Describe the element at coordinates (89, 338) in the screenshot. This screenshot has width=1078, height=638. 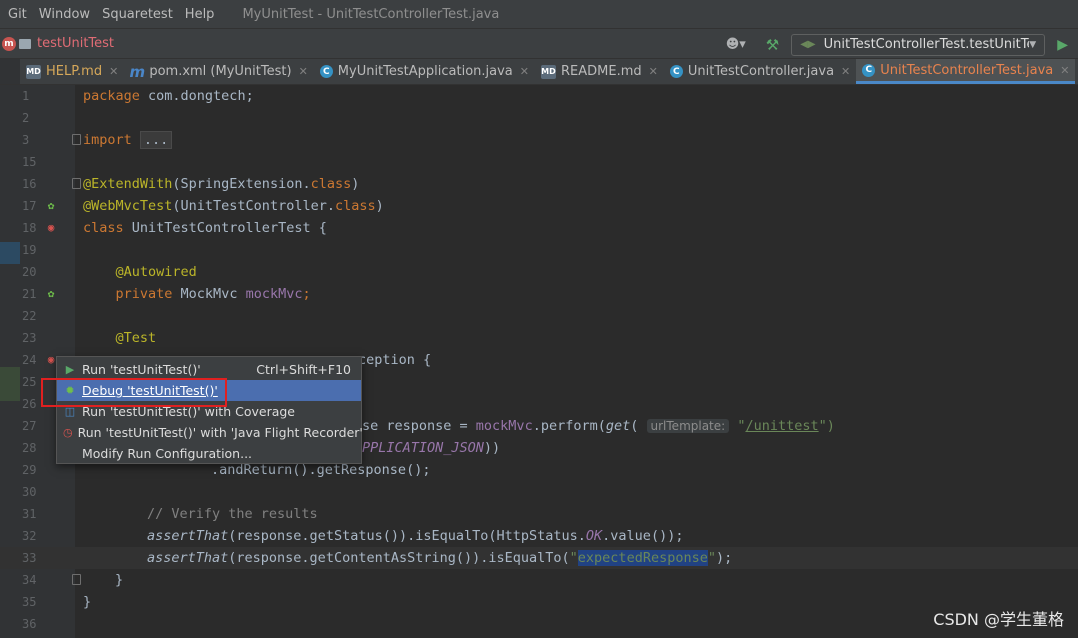
I see `code-line: 23 @Test` at that location.